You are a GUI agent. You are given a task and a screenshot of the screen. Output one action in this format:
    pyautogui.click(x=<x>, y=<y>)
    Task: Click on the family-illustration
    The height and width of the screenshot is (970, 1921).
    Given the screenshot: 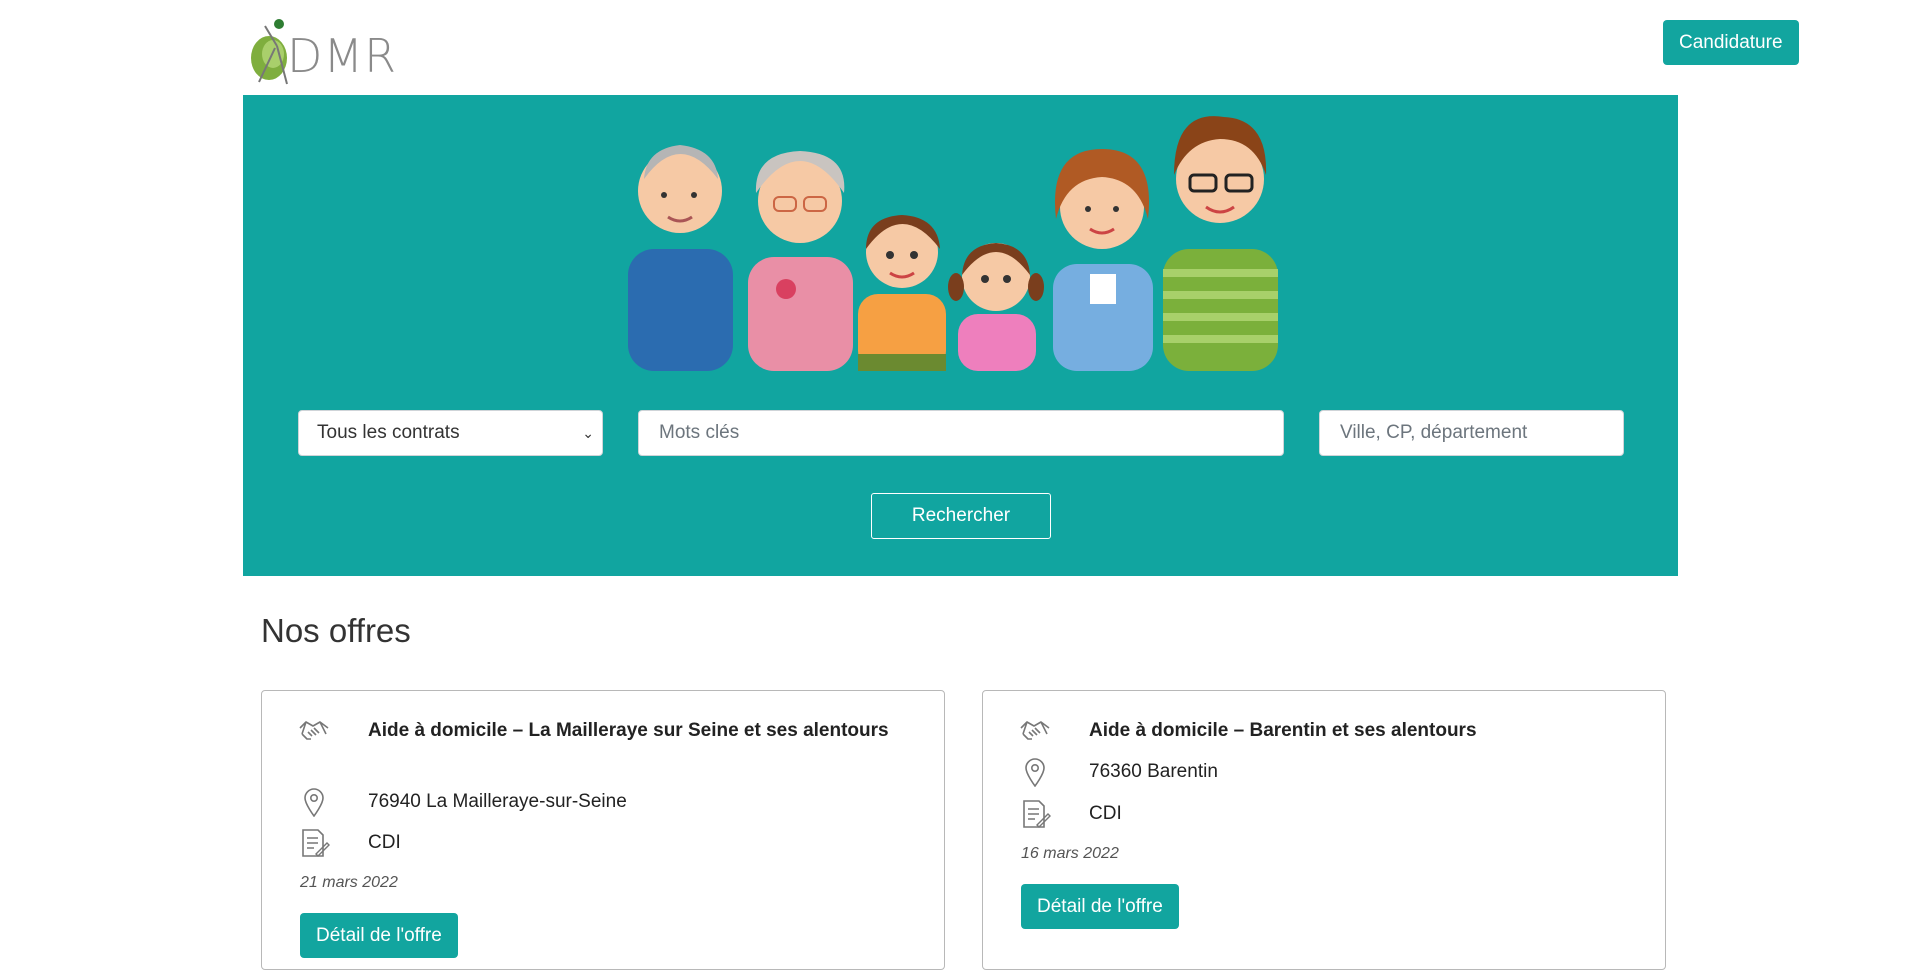 What is the action you would take?
    pyautogui.click(x=953, y=243)
    